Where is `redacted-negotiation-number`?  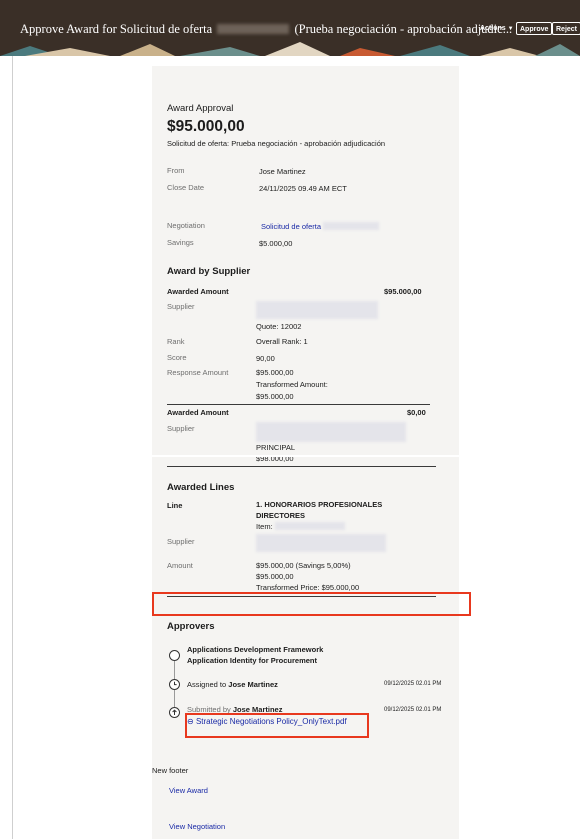 redacted-negotiation-number is located at coordinates (253, 29).